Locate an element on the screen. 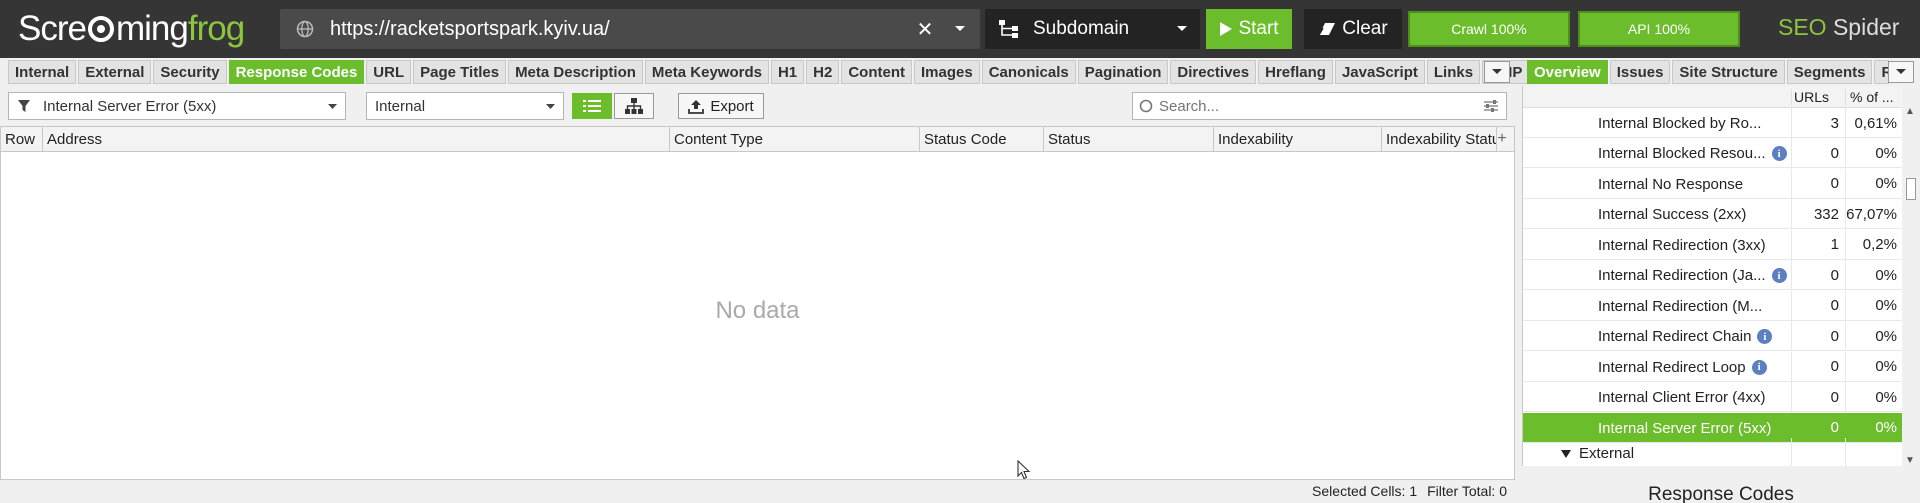 This screenshot has width=1920, height=503. overview-row: Internal Blocked Resou... i 0 0% is located at coordinates (1712, 153).